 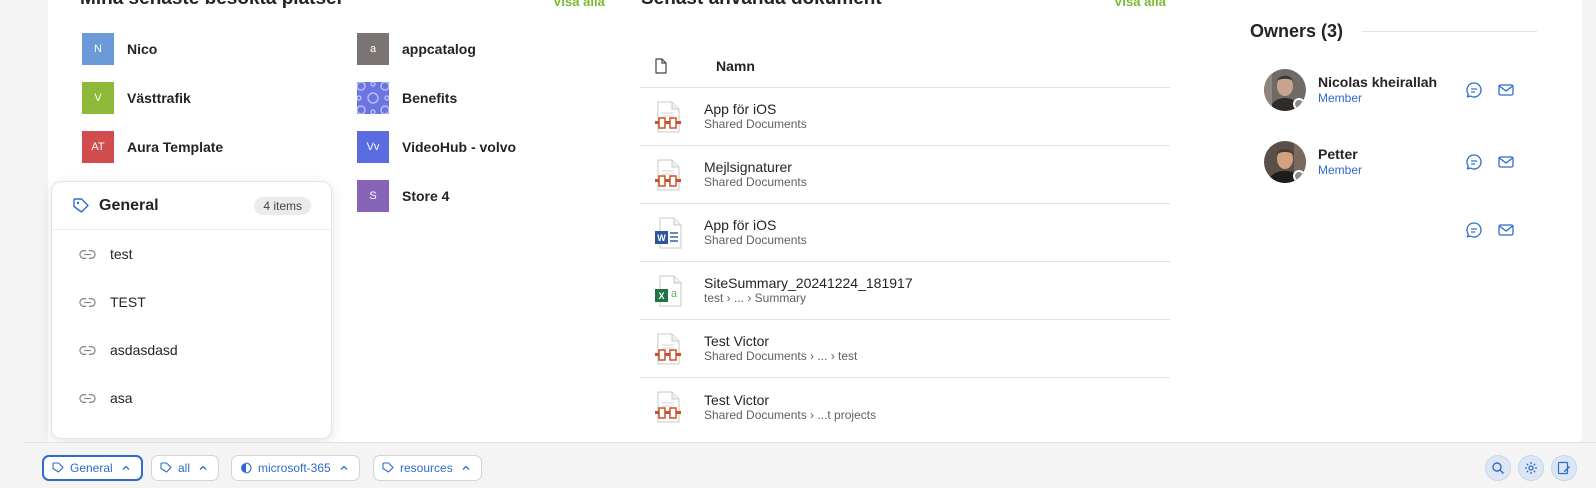 What do you see at coordinates (144, 350) in the screenshot?
I see `popup-link-label: asdasdasd` at bounding box center [144, 350].